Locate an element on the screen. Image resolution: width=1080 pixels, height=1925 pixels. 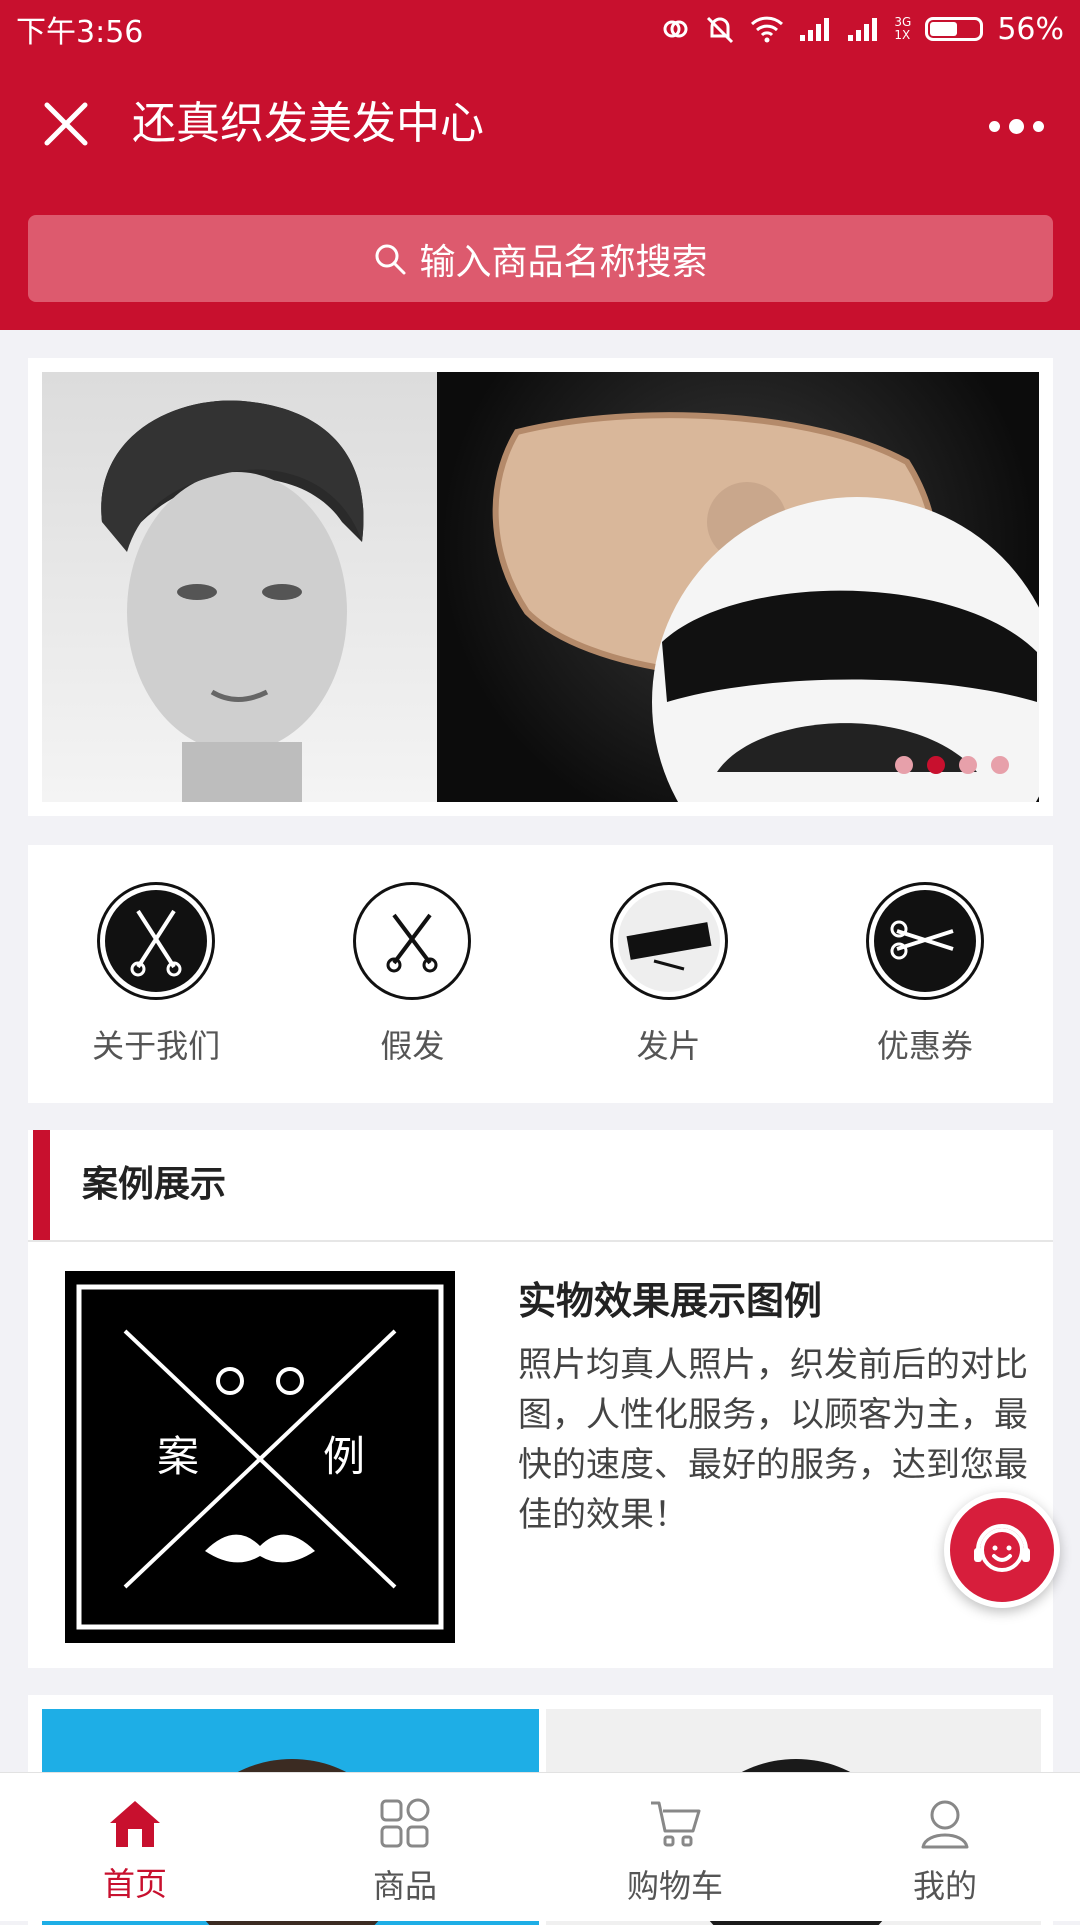
coupon-scissors-icon is located at coordinates (924, 941).